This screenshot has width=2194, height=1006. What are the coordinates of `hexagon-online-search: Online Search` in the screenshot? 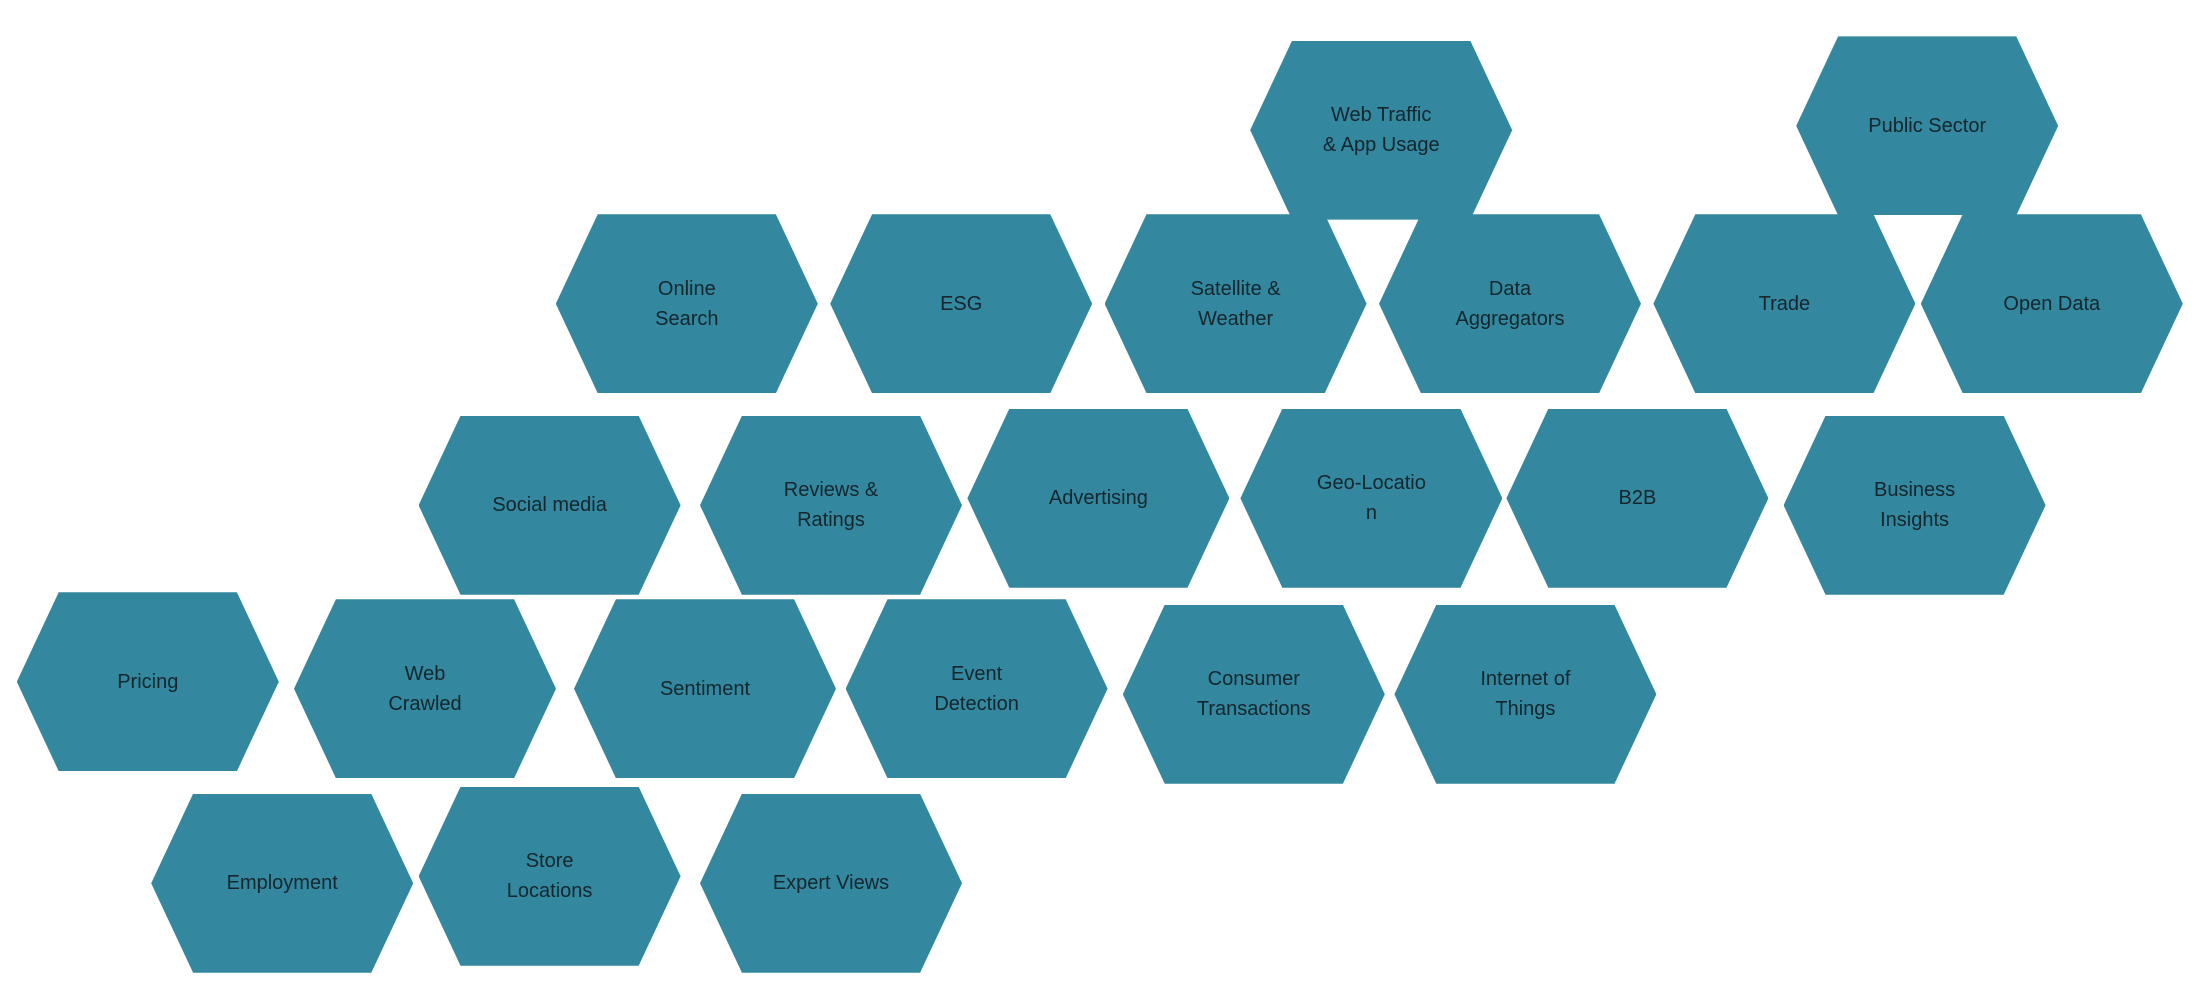 It's located at (686, 304).